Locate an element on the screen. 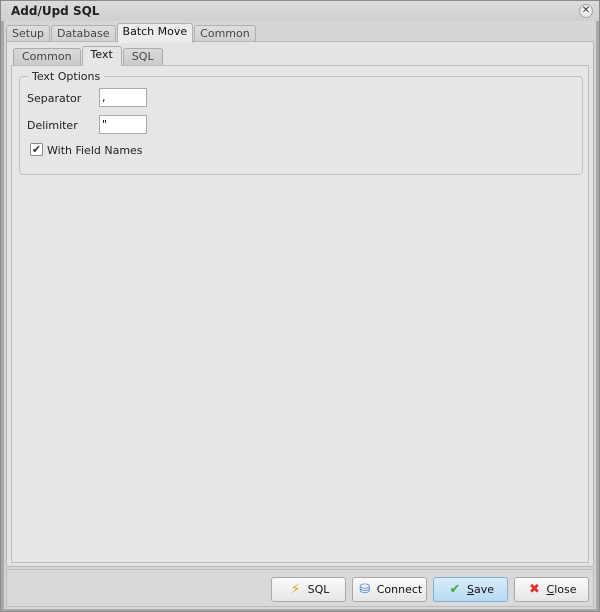  close-button: ✖ Close is located at coordinates (551, 589).